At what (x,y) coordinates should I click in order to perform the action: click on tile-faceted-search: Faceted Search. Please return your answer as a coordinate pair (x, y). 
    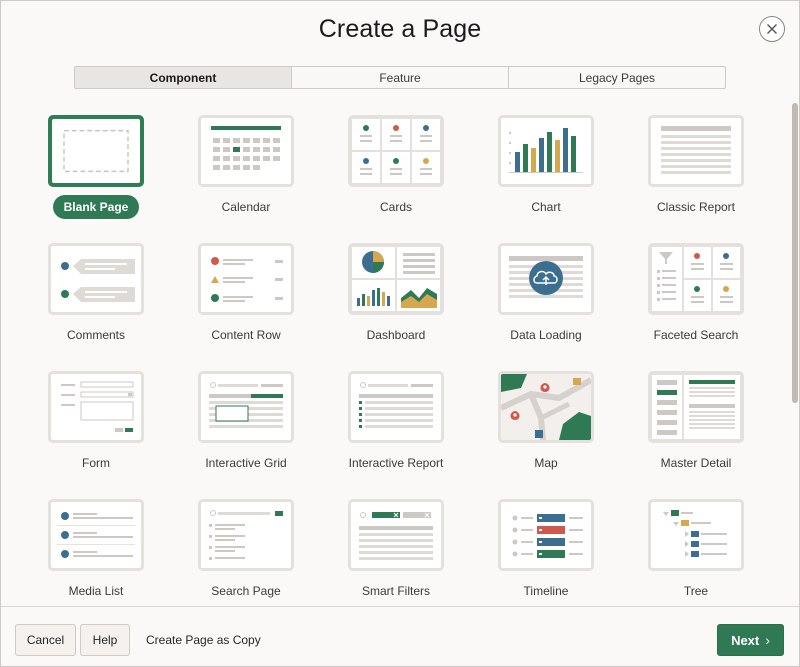
    Looking at the image, I should click on (696, 303).